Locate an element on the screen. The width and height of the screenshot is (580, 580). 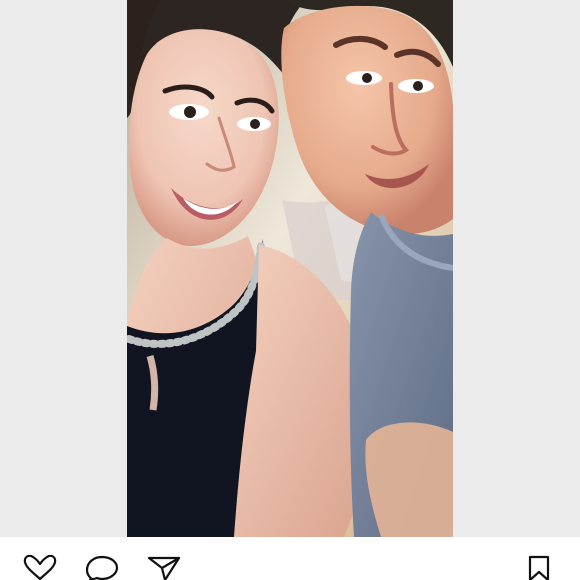
paper-plane-icon is located at coordinates (164, 568).